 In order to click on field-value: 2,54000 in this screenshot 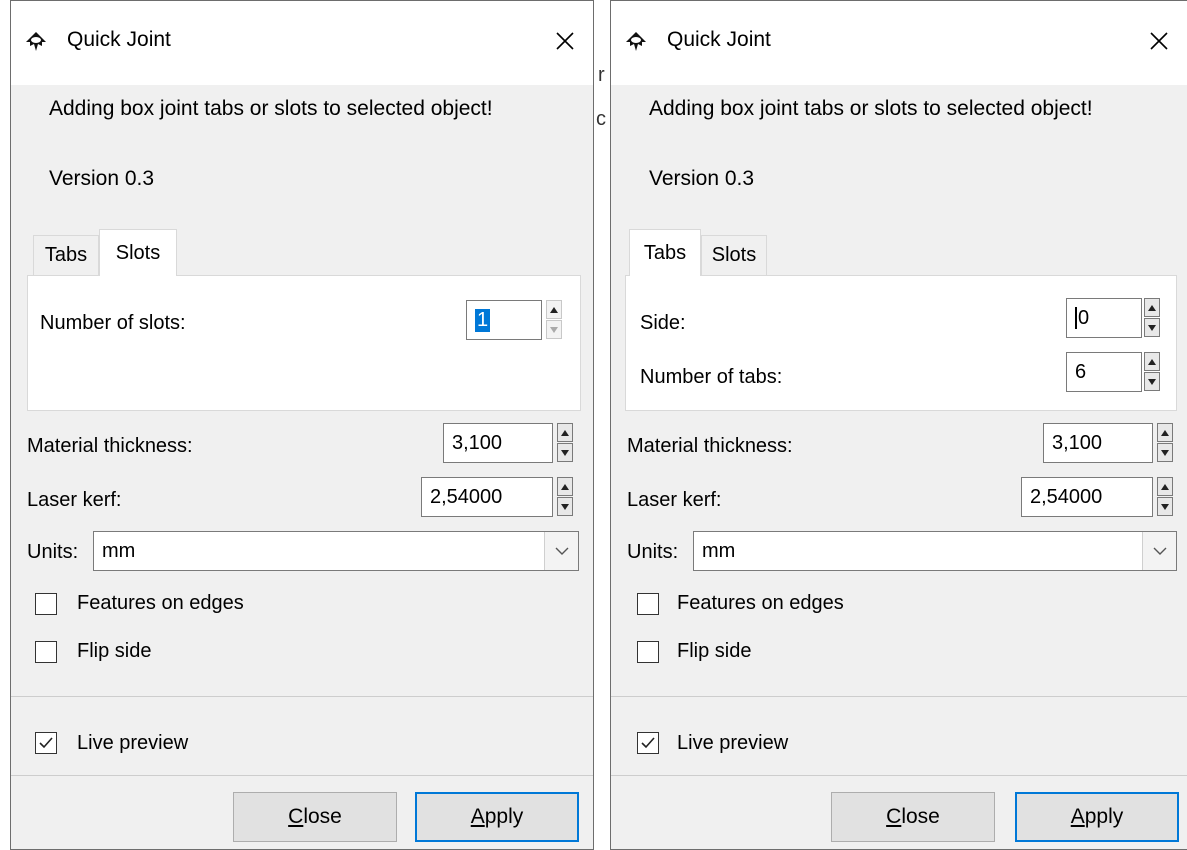, I will do `click(466, 496)`.